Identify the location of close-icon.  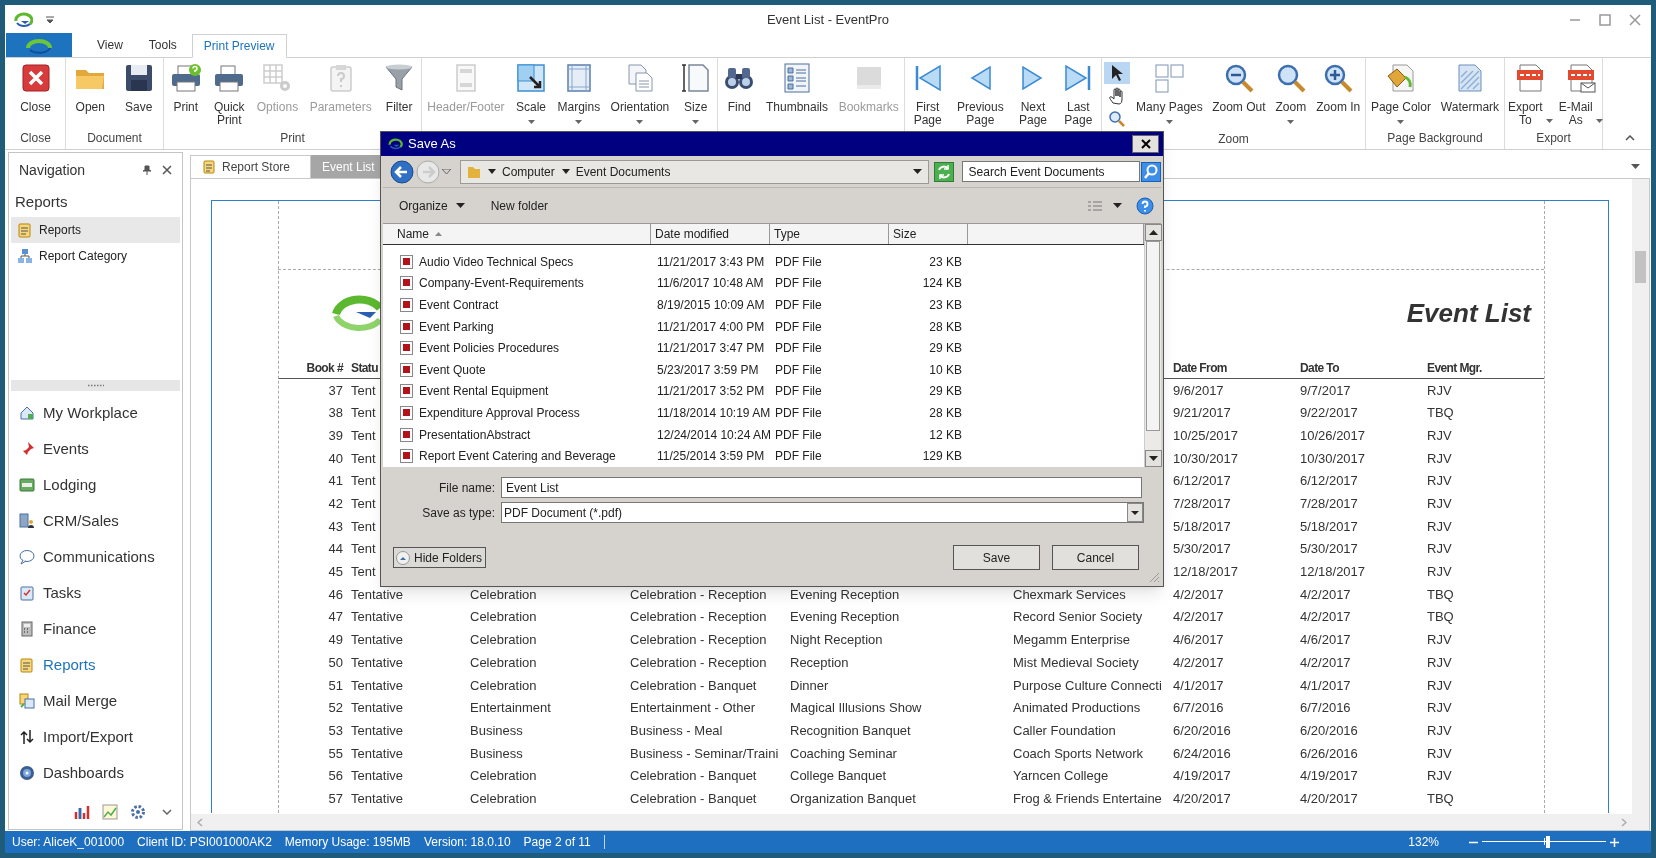
(167, 170).